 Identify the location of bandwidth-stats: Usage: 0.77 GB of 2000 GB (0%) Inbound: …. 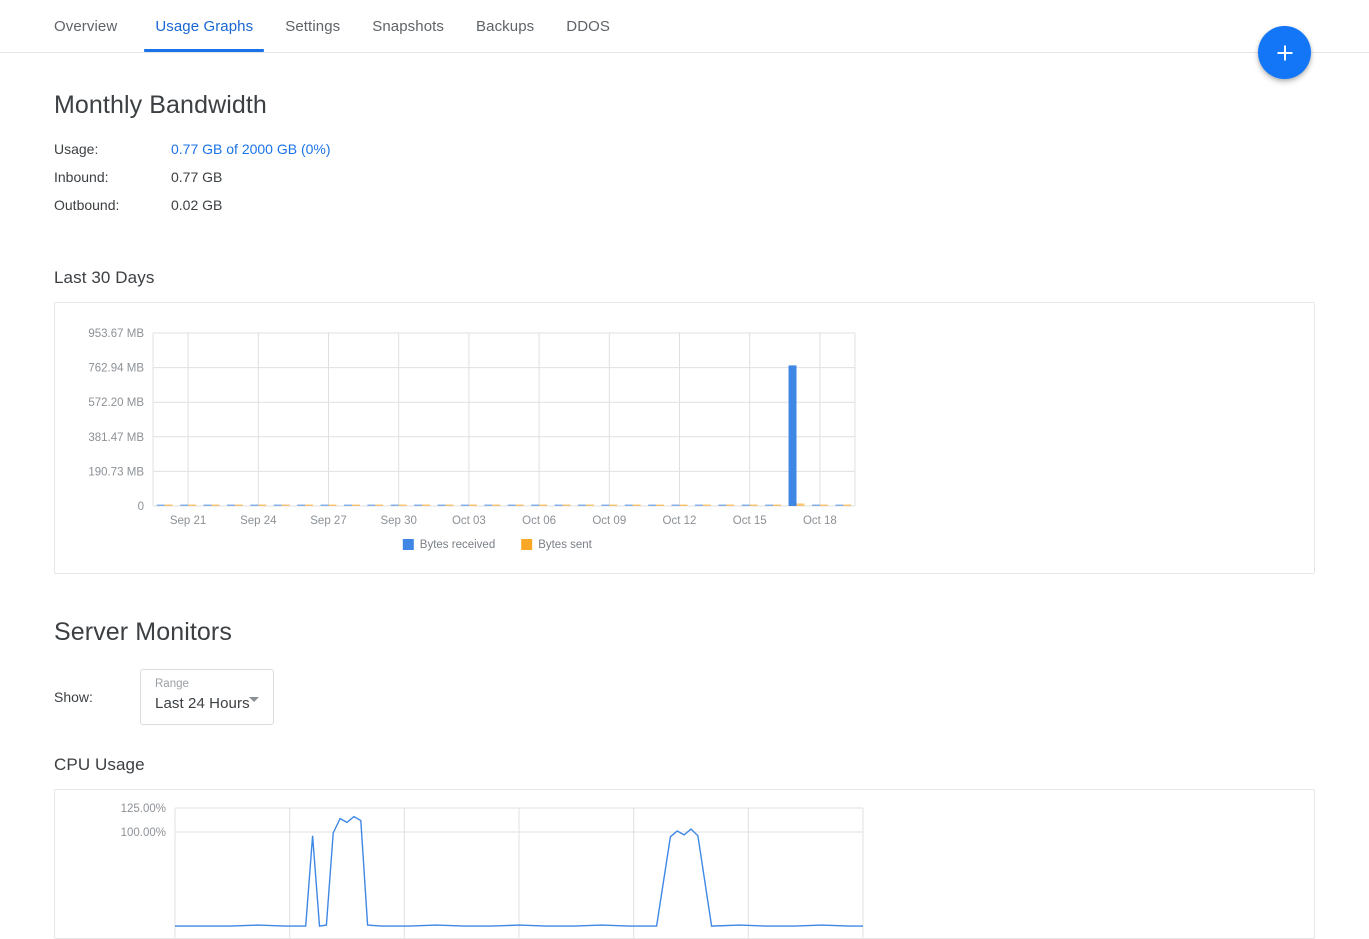
(192, 184).